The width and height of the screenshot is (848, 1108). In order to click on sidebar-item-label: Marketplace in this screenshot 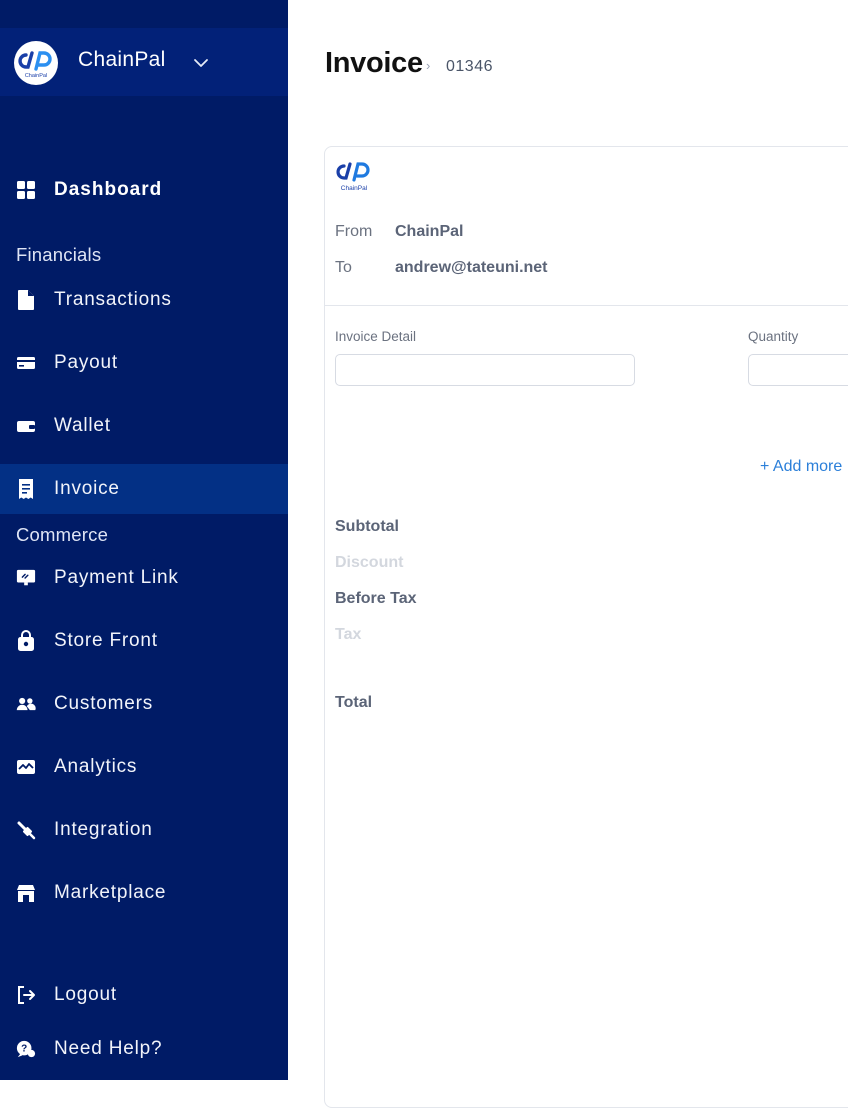, I will do `click(110, 892)`.